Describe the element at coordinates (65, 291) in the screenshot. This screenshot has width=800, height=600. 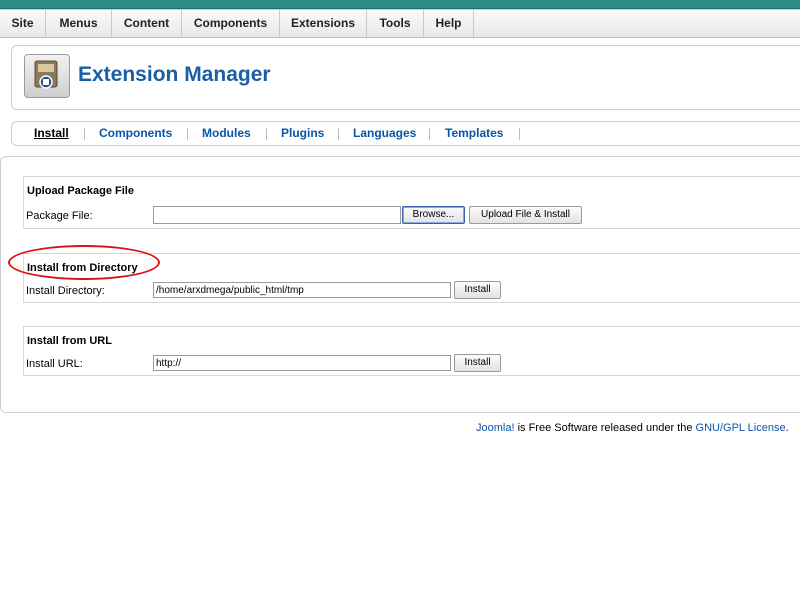
I see `install-directory-label: Install Directory:` at that location.